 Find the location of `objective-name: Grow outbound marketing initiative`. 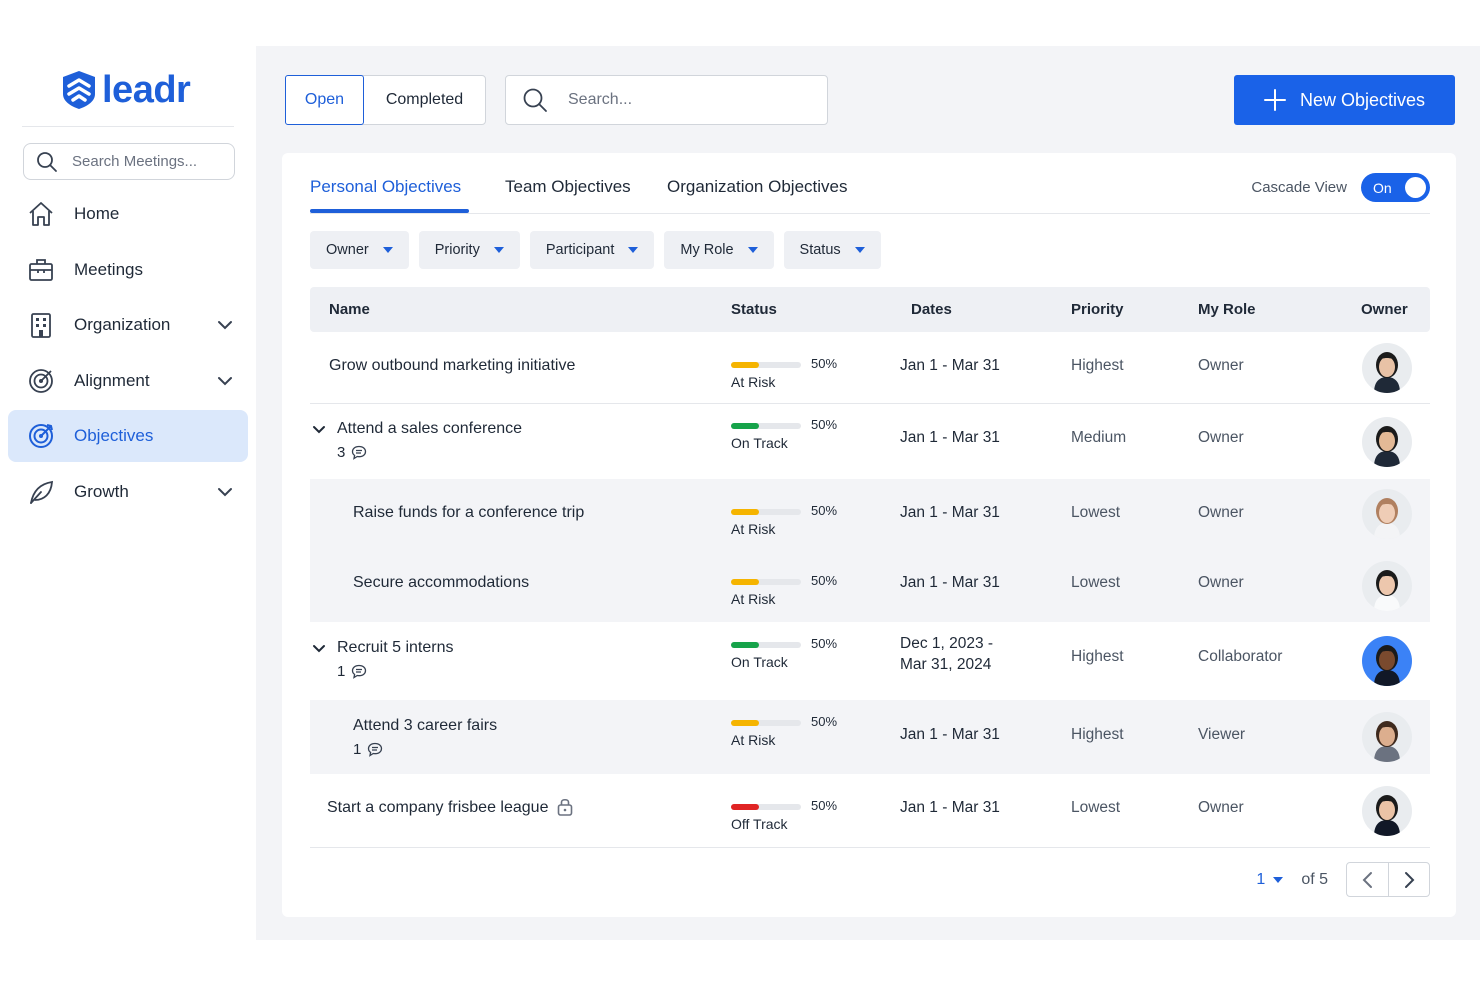

objective-name: Grow outbound marketing initiative is located at coordinates (452, 366).